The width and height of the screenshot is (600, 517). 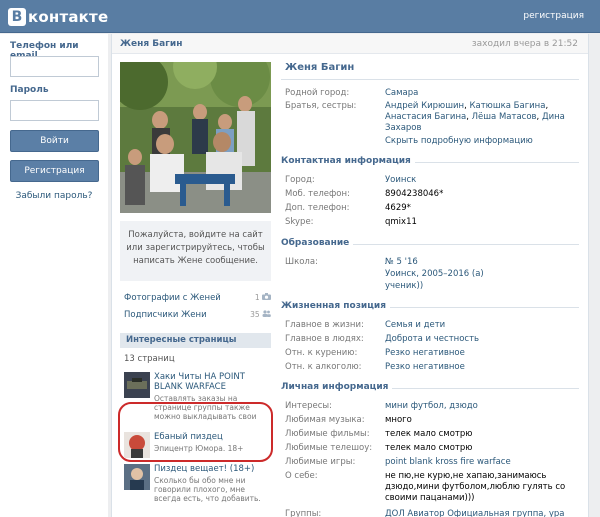 I want to click on header-register-link: регистрация, so click(x=553, y=16).